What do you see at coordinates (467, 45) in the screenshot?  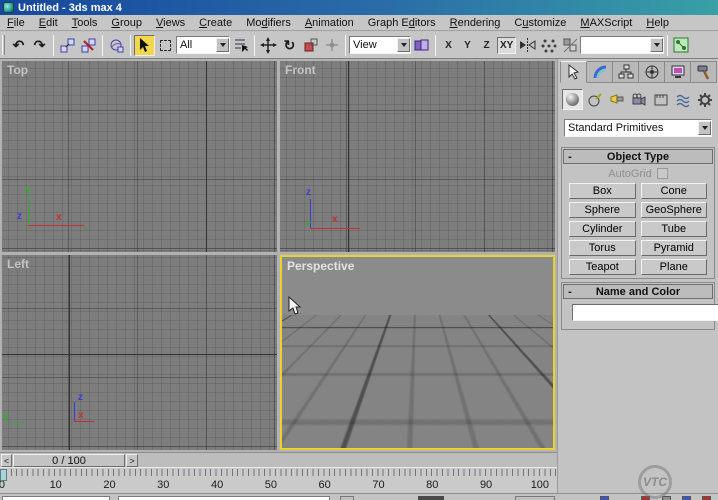 I see `restrict-to-y-button: Y` at bounding box center [467, 45].